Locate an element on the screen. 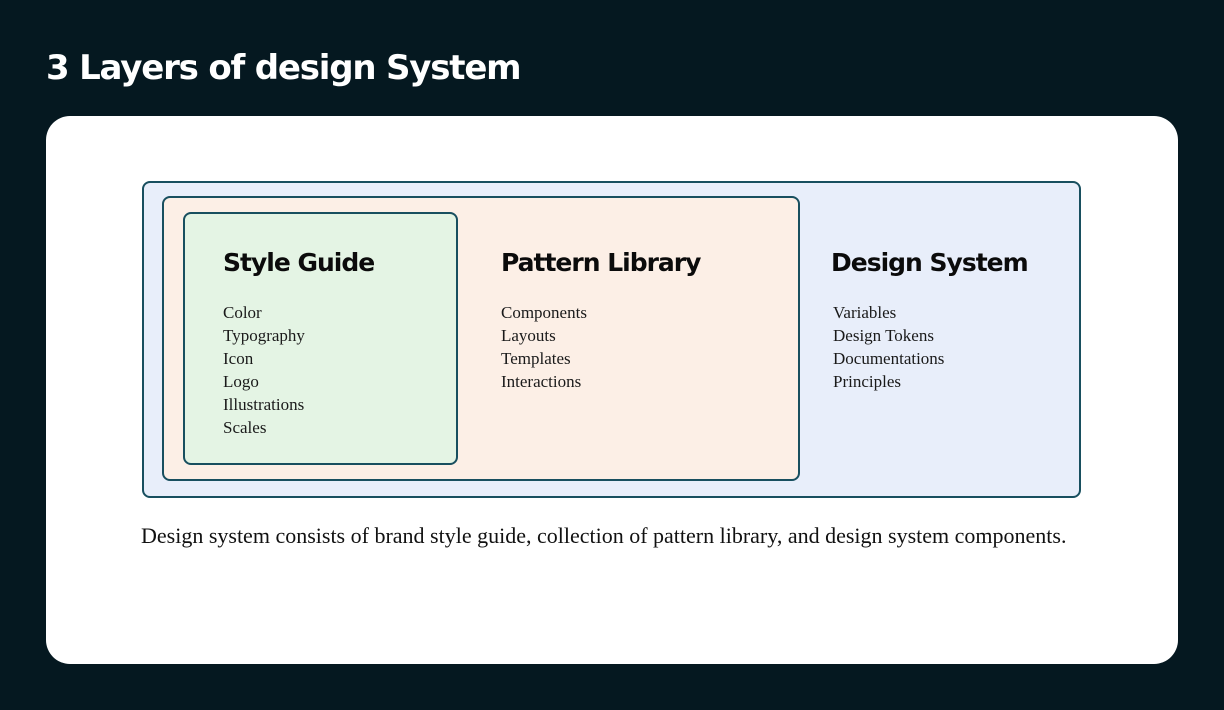 The image size is (1224, 710). list-item: Principles is located at coordinates (867, 381).